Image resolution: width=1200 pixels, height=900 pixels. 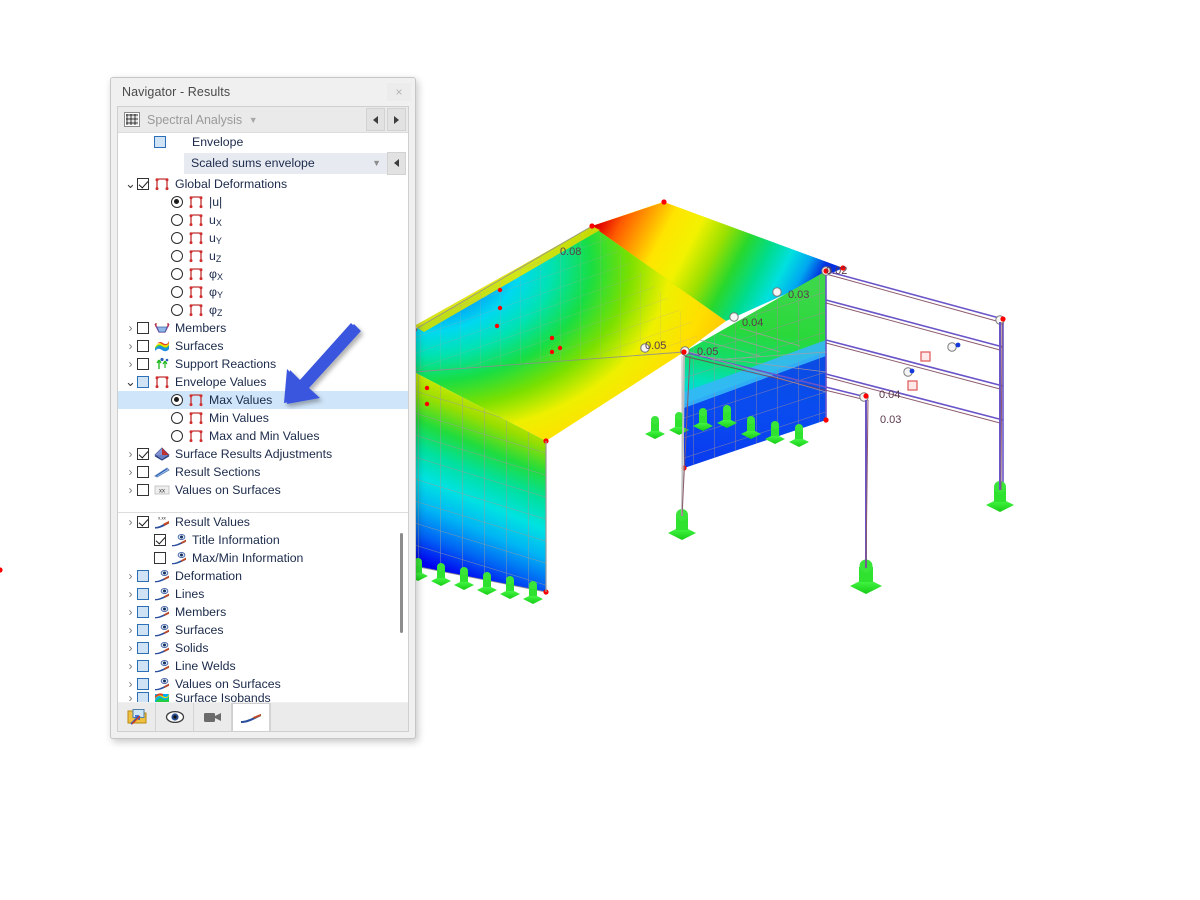 I want to click on tree-item-: φY, so click(x=263, y=292).